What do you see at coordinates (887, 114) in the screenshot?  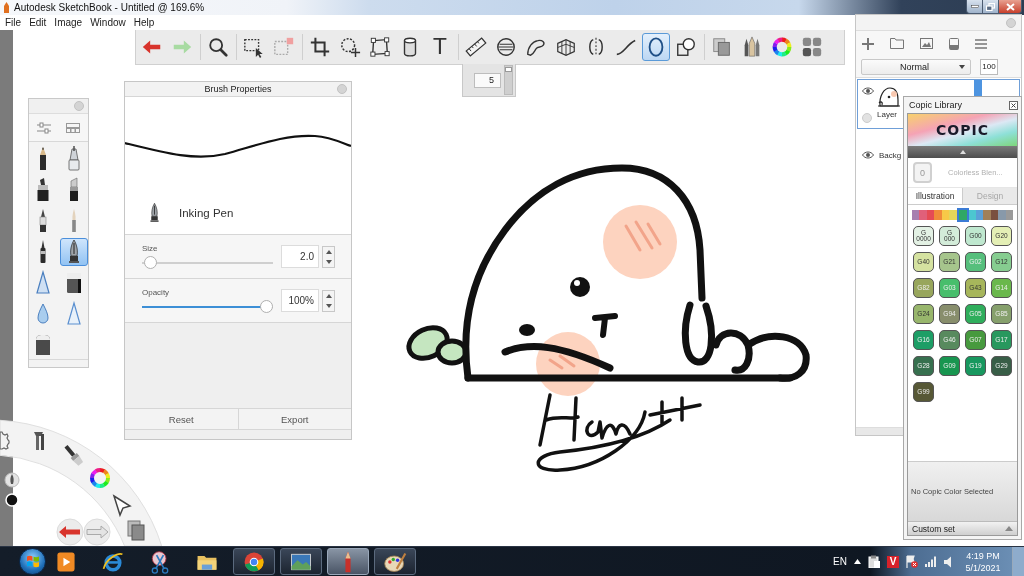 I see `layer-name: Layer` at bounding box center [887, 114].